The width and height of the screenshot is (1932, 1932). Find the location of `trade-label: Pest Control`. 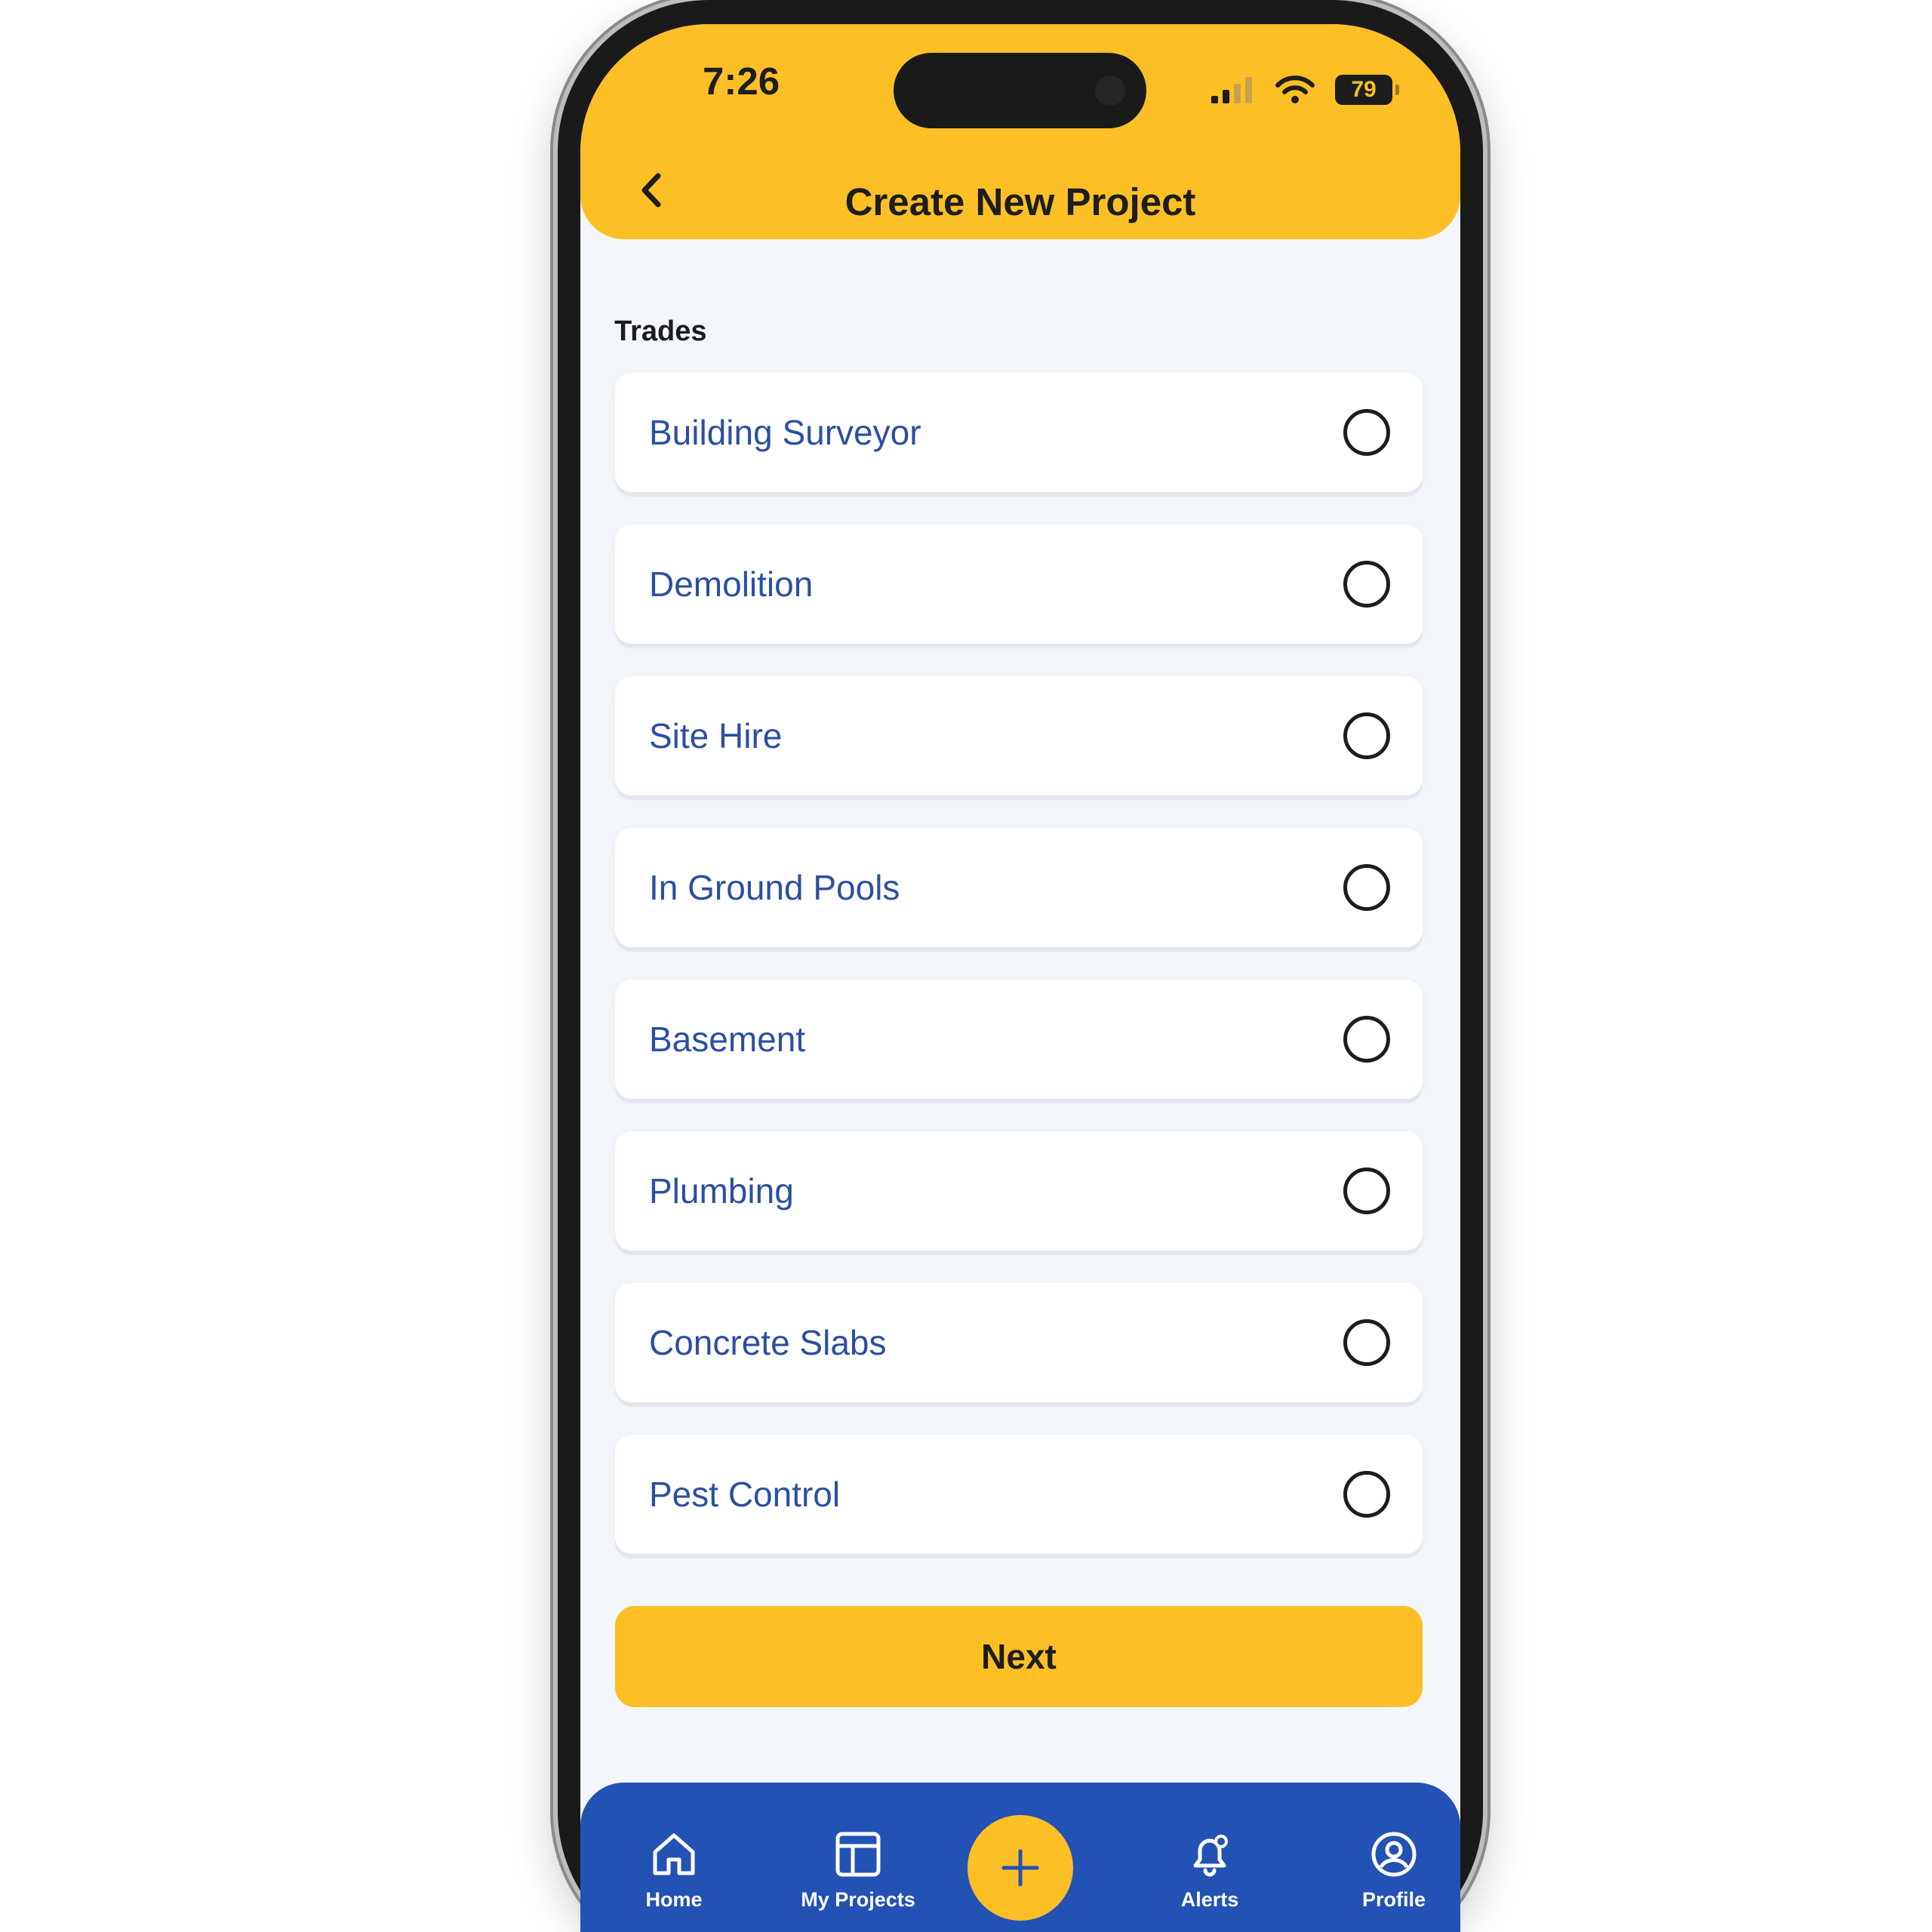

trade-label: Pest Control is located at coordinates (745, 1494).